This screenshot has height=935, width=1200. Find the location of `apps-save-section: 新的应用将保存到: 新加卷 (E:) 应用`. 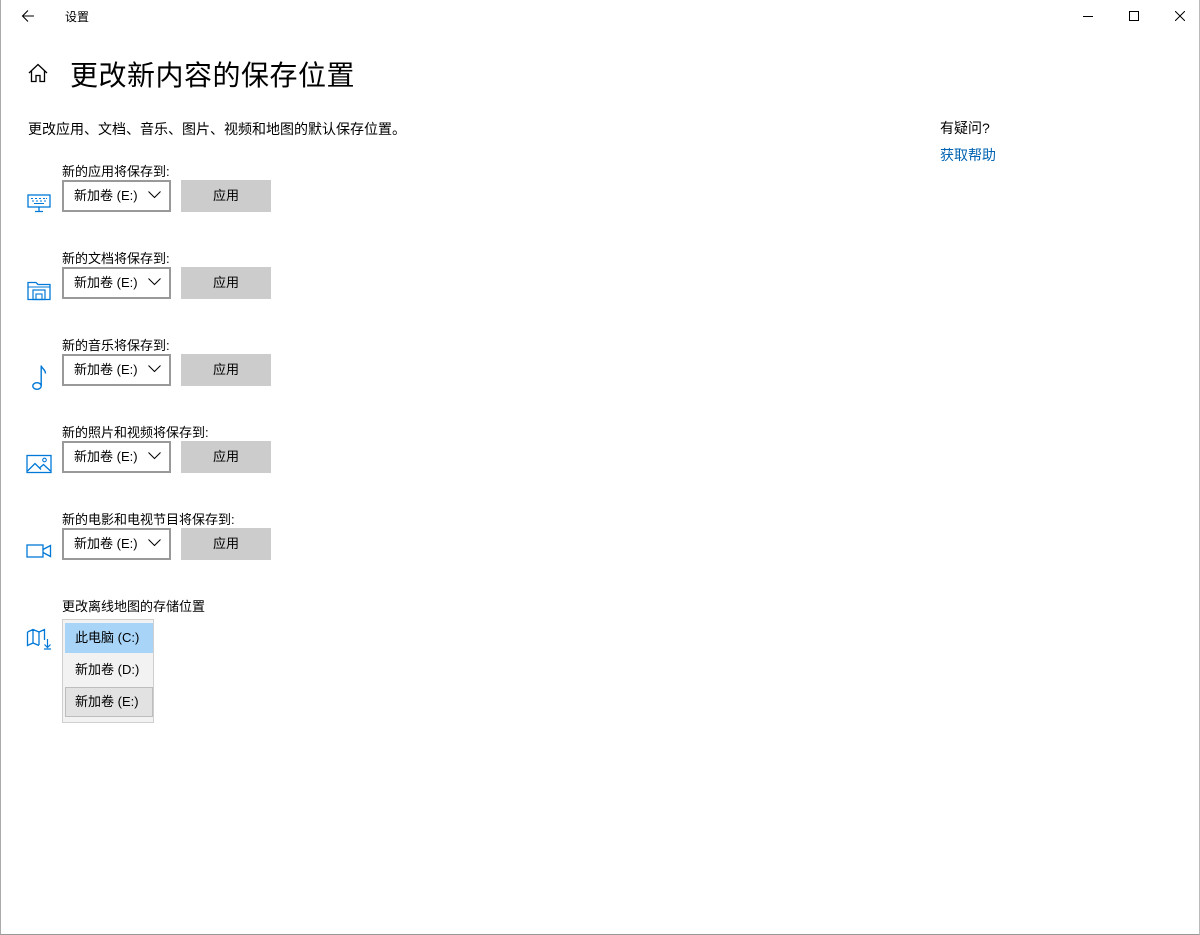

apps-save-section: 新的应用将保存到: 新加卷 (E:) 应用 is located at coordinates (201, 201).